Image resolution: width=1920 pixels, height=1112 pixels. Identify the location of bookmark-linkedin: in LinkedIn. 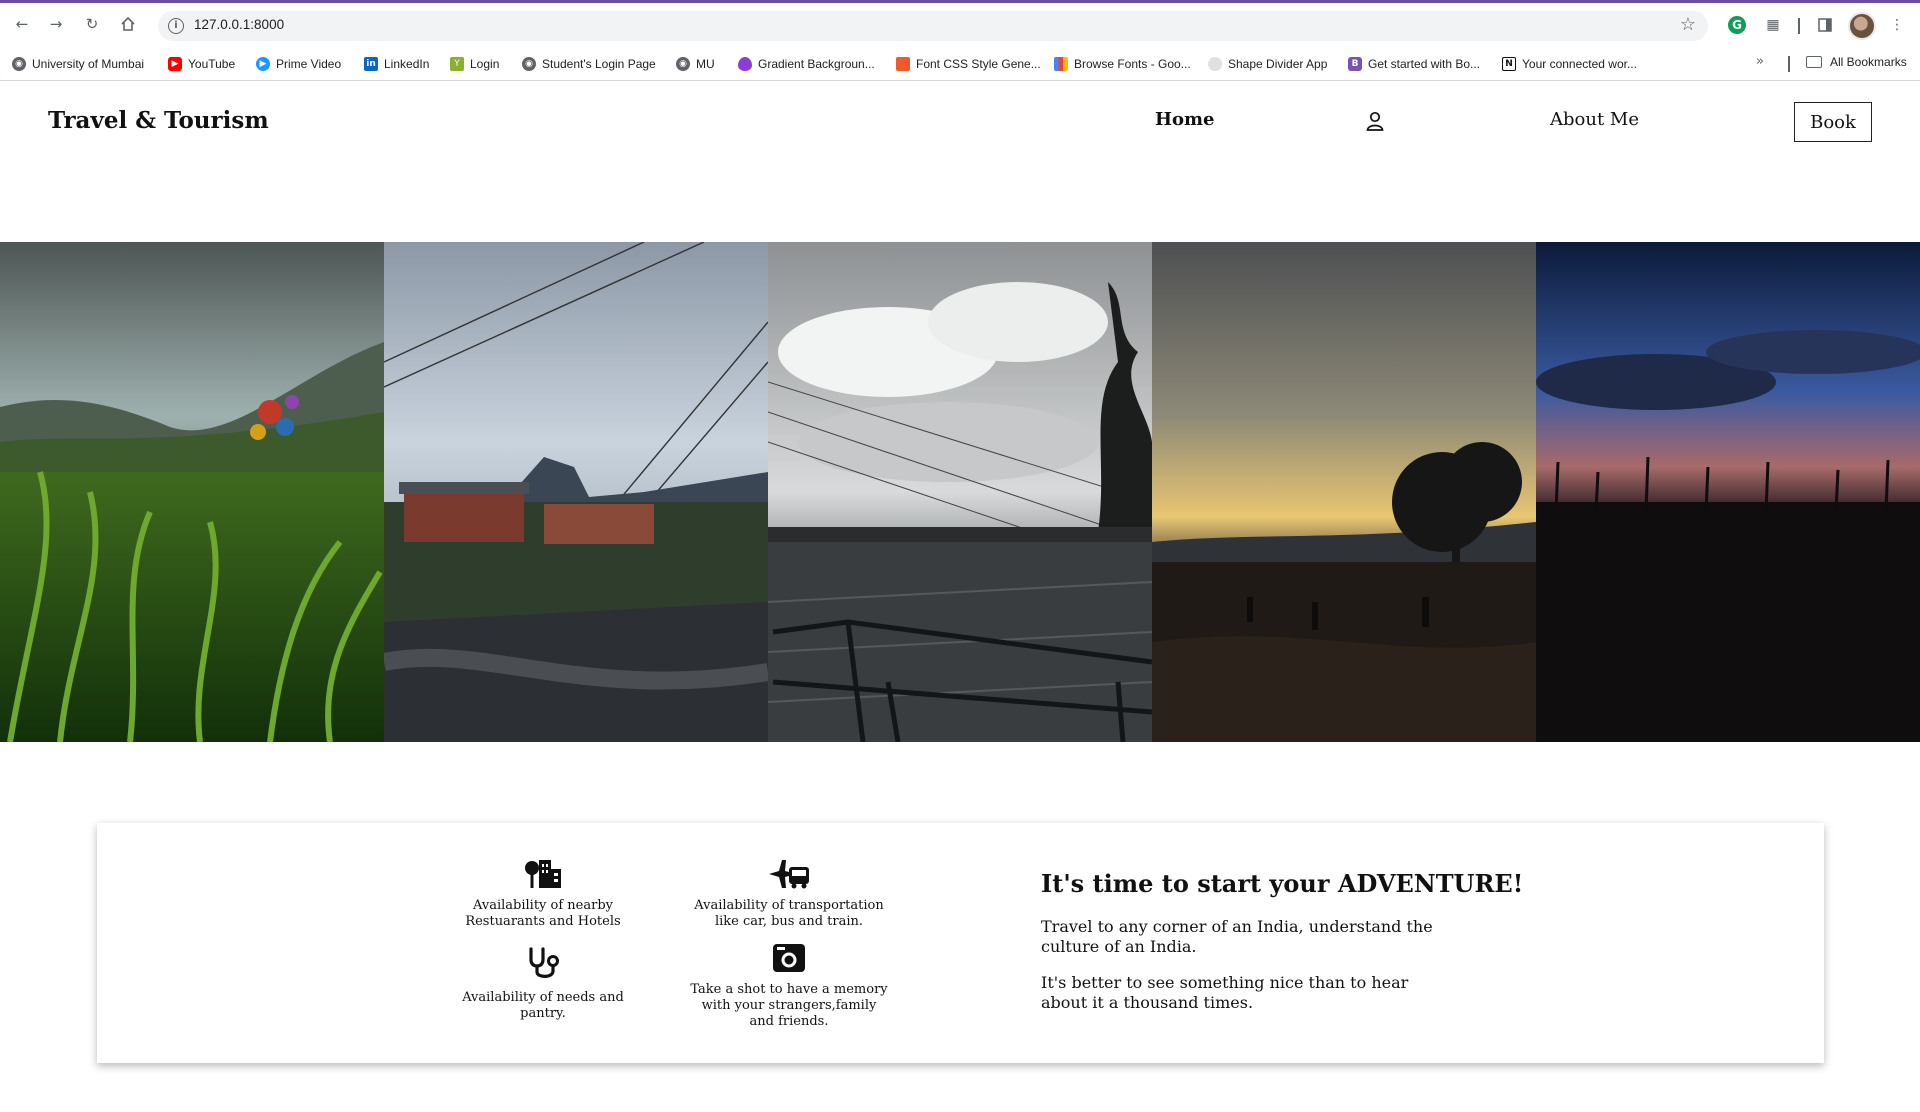
(396, 64).